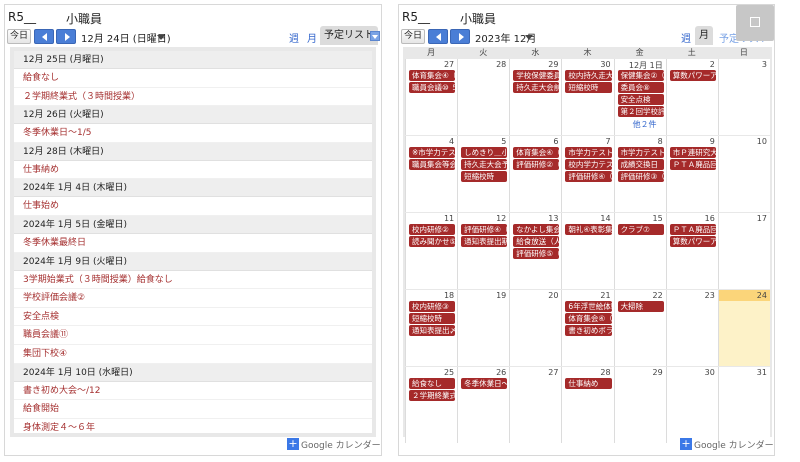 The image size is (800, 462). I want to click on agenda-event: 書き初め大会～/12, so click(193, 391).